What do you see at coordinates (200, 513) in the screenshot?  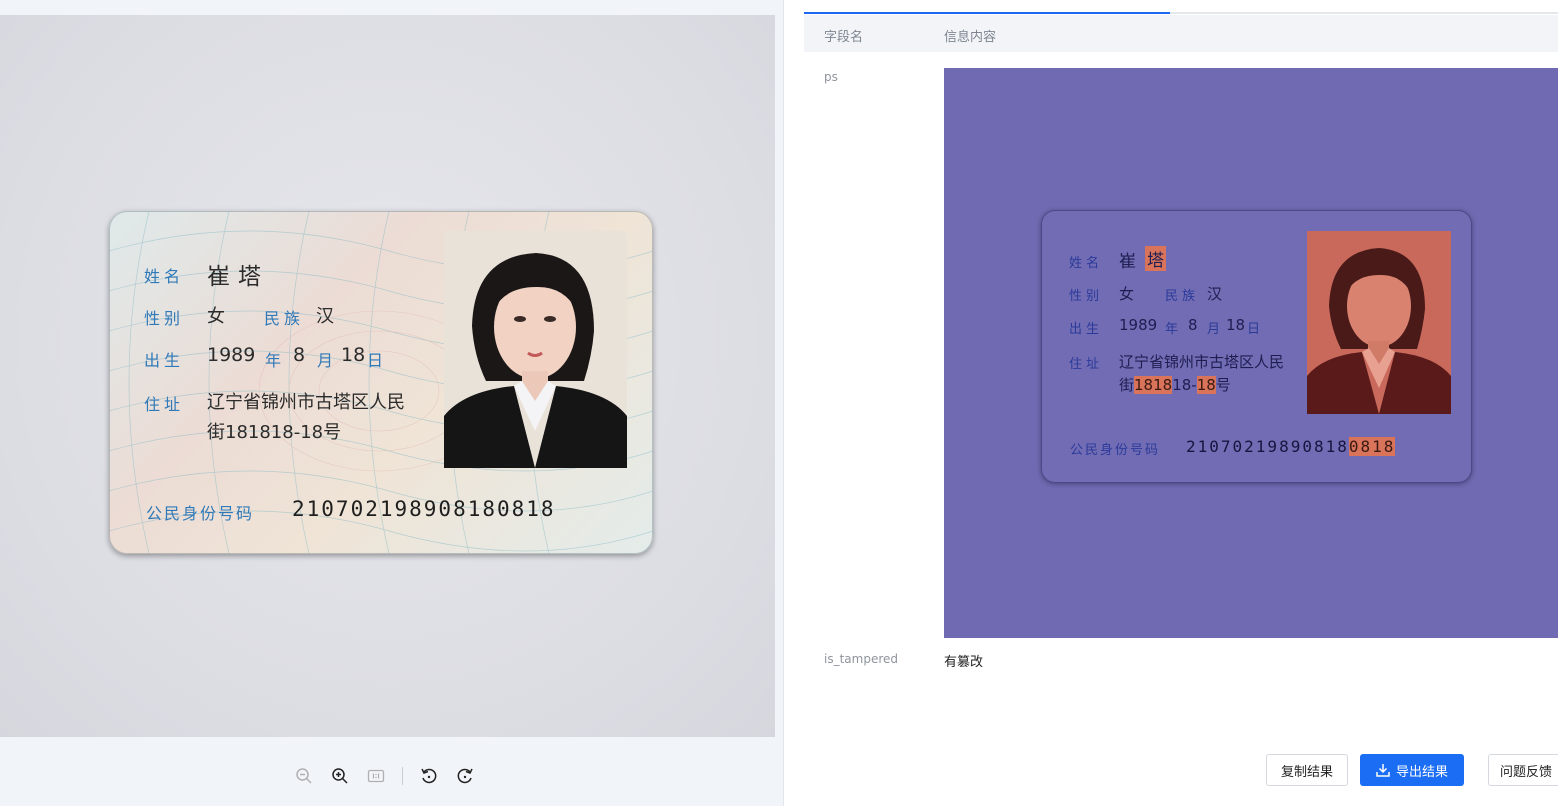 I see `id-number-label: 公民身份号码` at bounding box center [200, 513].